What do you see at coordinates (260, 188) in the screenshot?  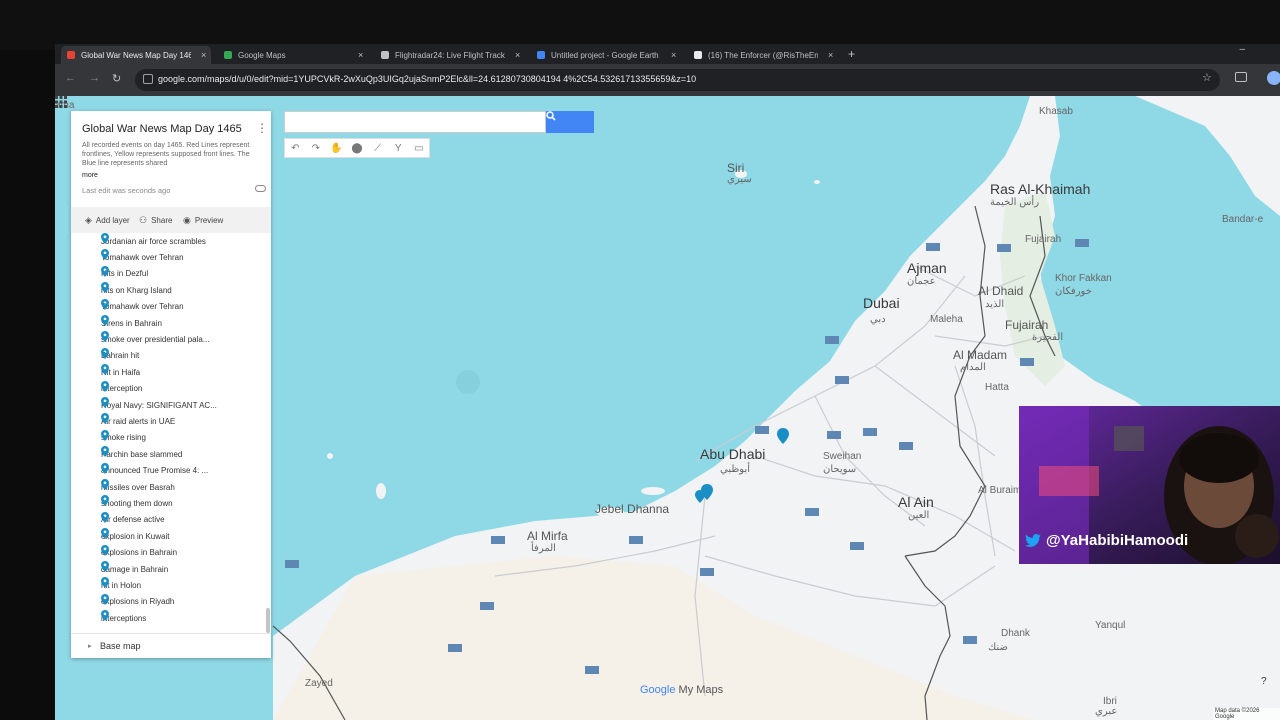 I see `cloud-saved-icon` at bounding box center [260, 188].